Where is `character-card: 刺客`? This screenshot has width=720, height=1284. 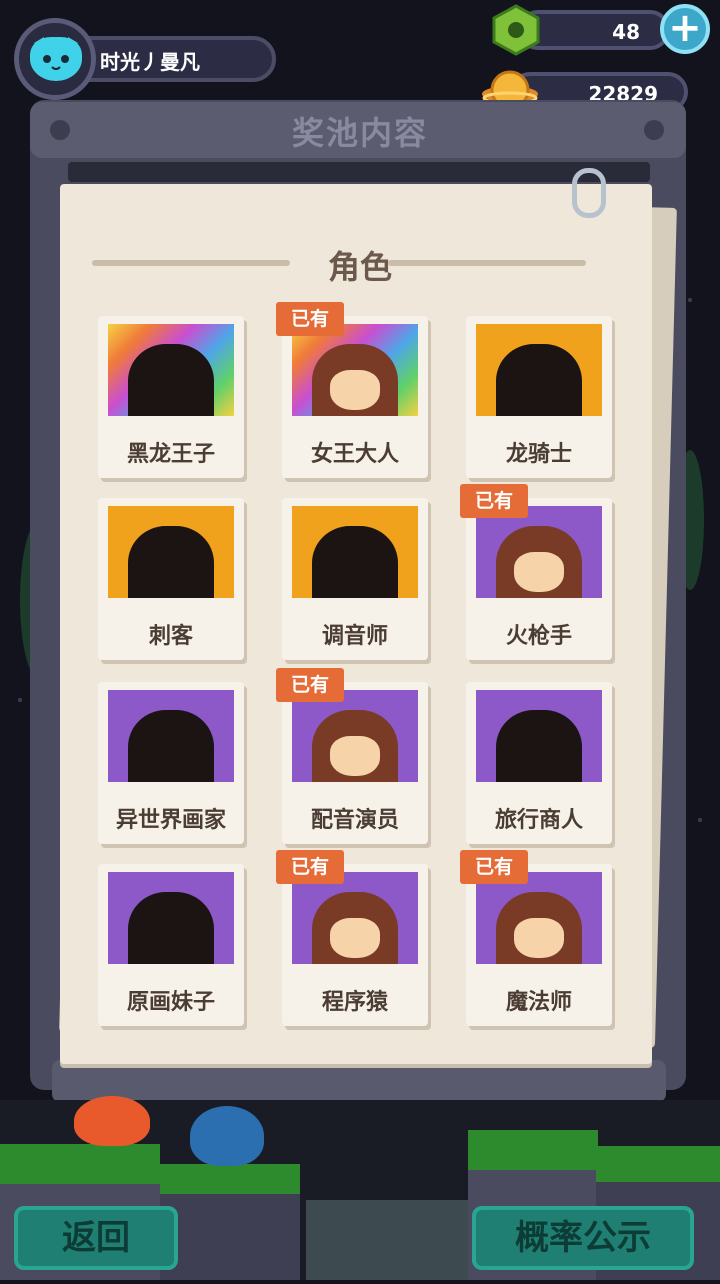
character-card: 刺客 is located at coordinates (171, 579).